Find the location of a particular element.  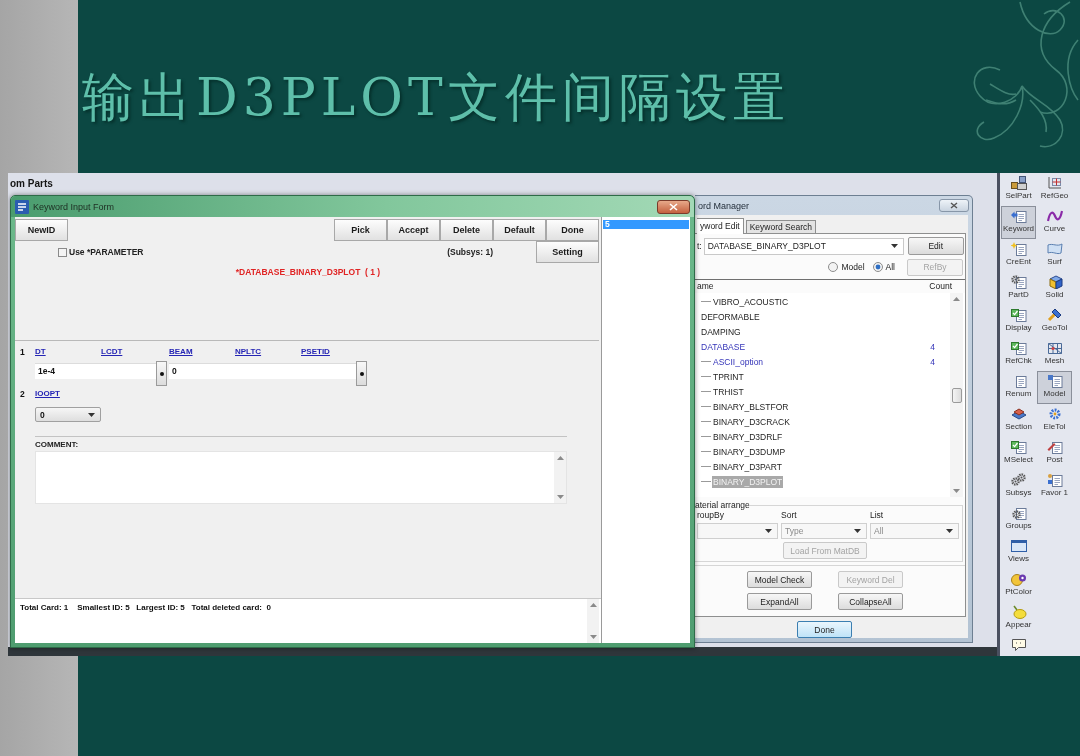

dropdown: All is located at coordinates (914, 531).